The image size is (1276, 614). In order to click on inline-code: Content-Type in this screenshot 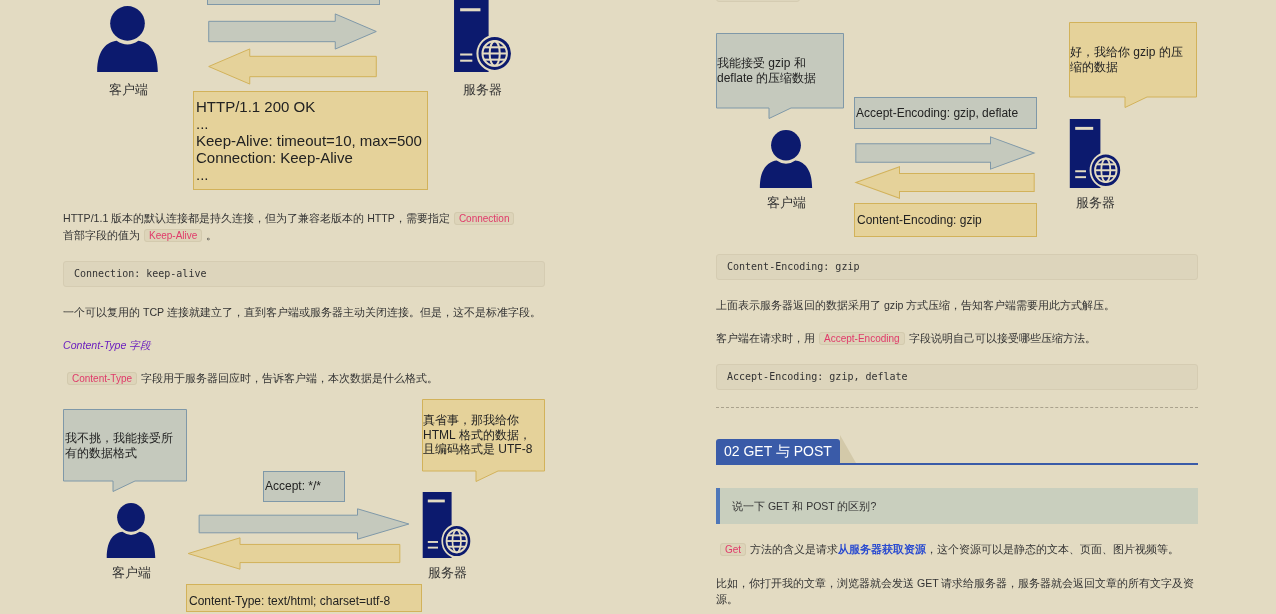, I will do `click(102, 378)`.